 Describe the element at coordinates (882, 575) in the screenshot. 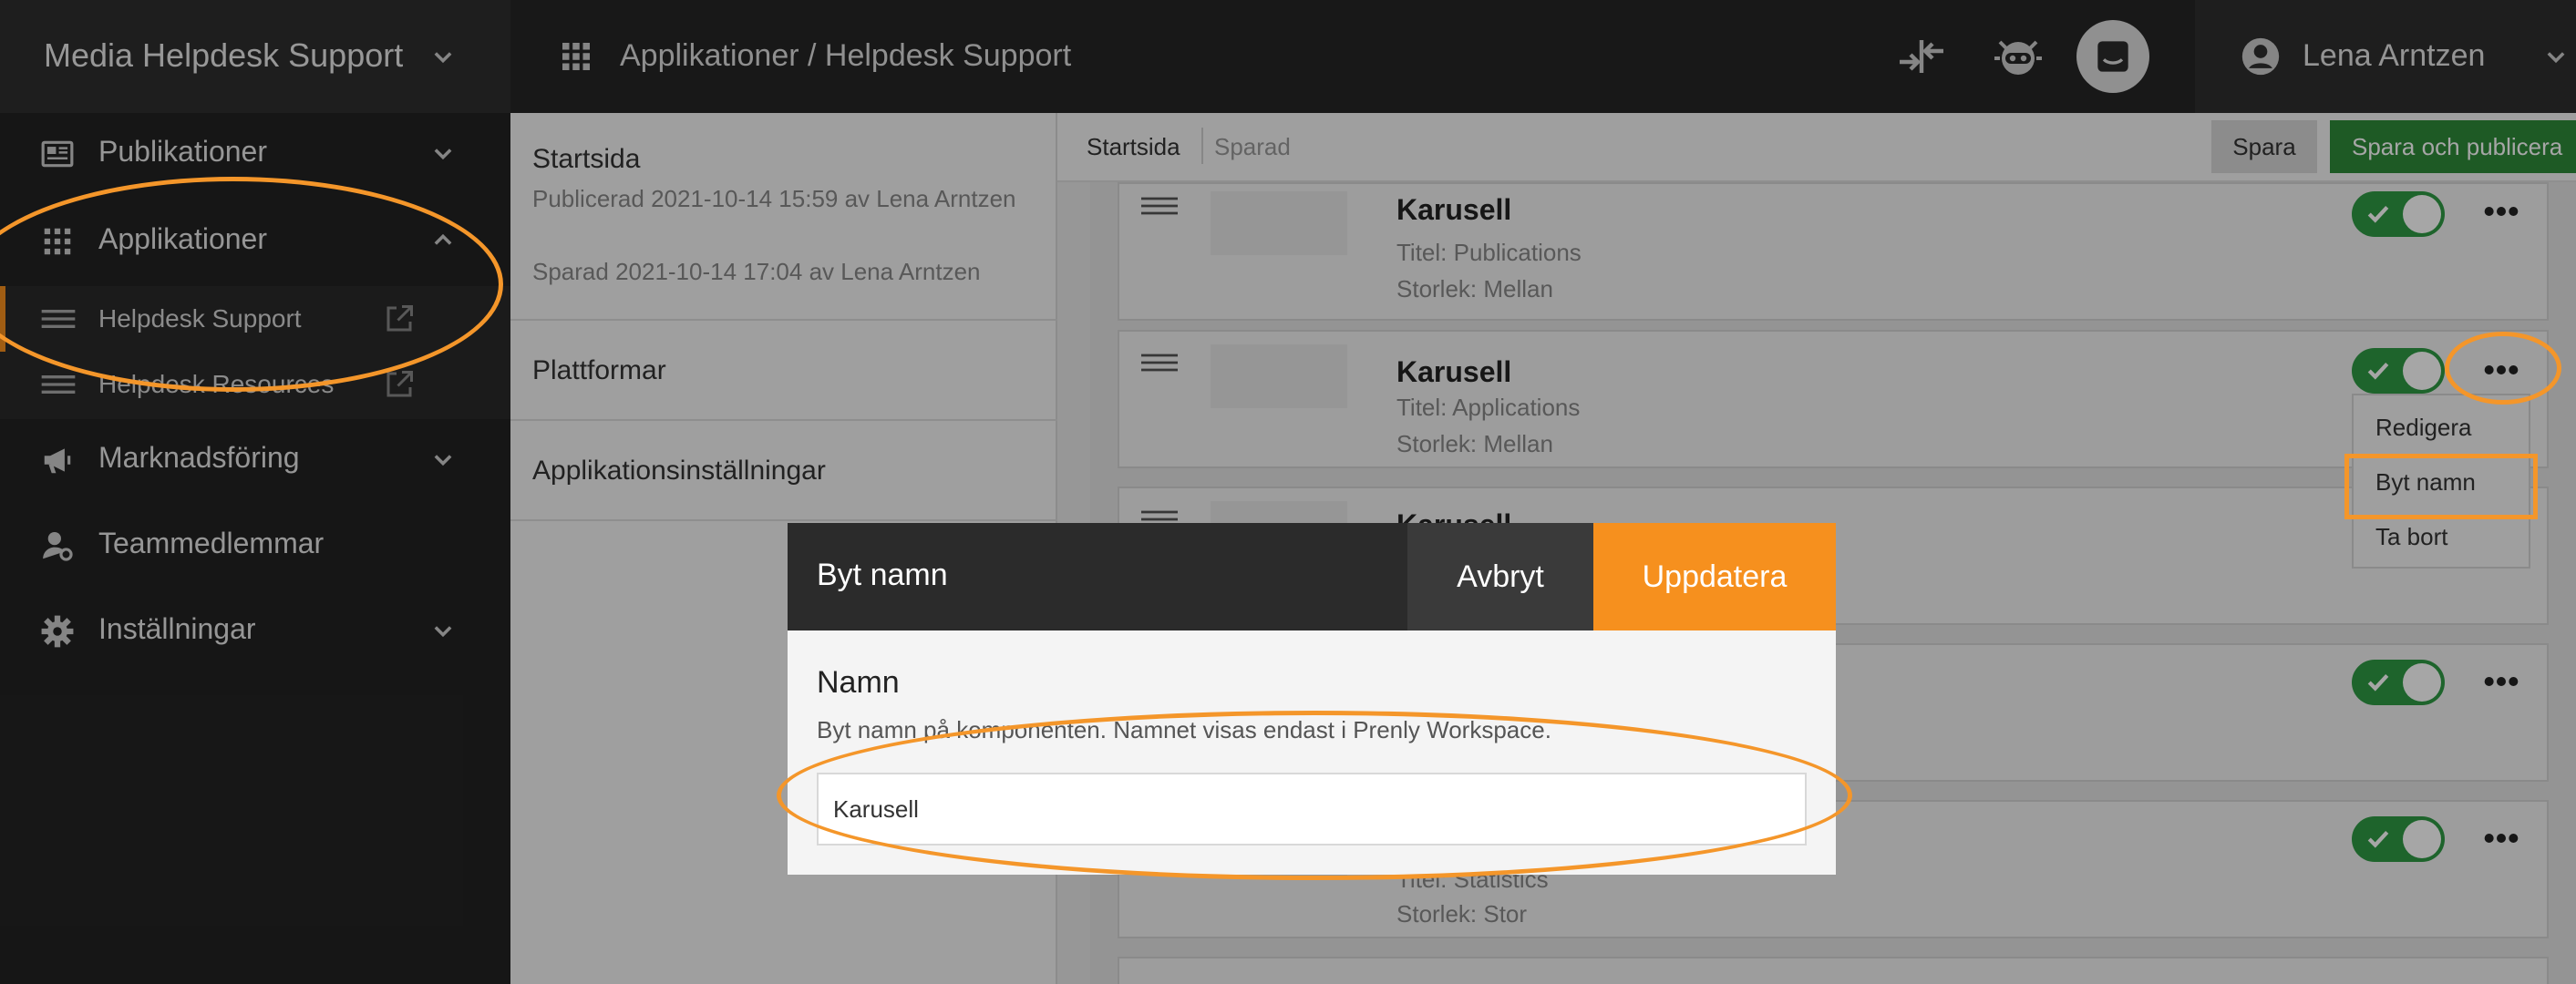

I see `dialog-title: Byt namn` at that location.